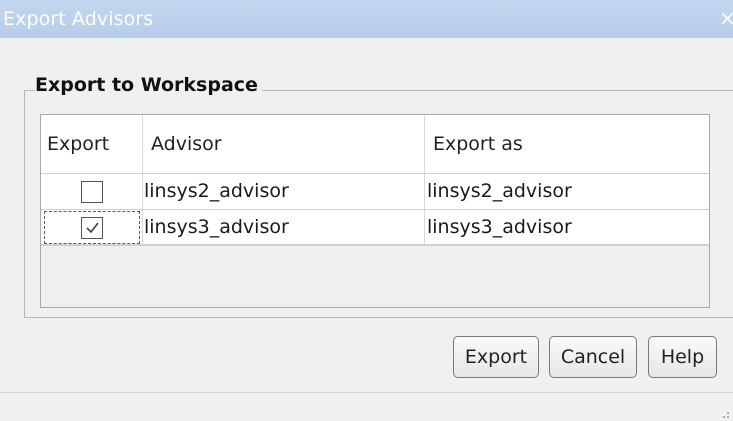 This screenshot has width=733, height=421. What do you see at coordinates (284, 191) in the screenshot?
I see `advisor-cell: linsys2_advisor` at bounding box center [284, 191].